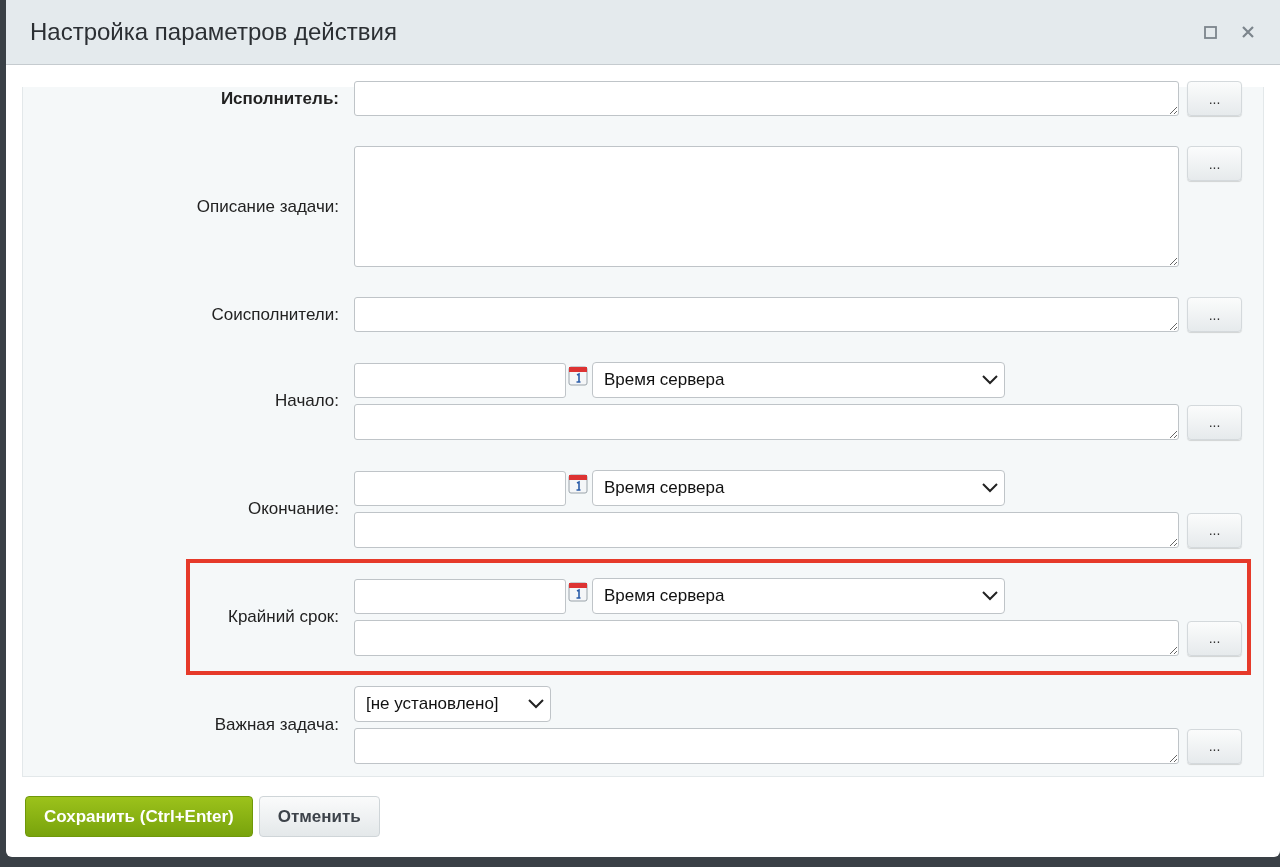  Describe the element at coordinates (275, 314) in the screenshot. I see `field-label: Соисполнители:` at that location.